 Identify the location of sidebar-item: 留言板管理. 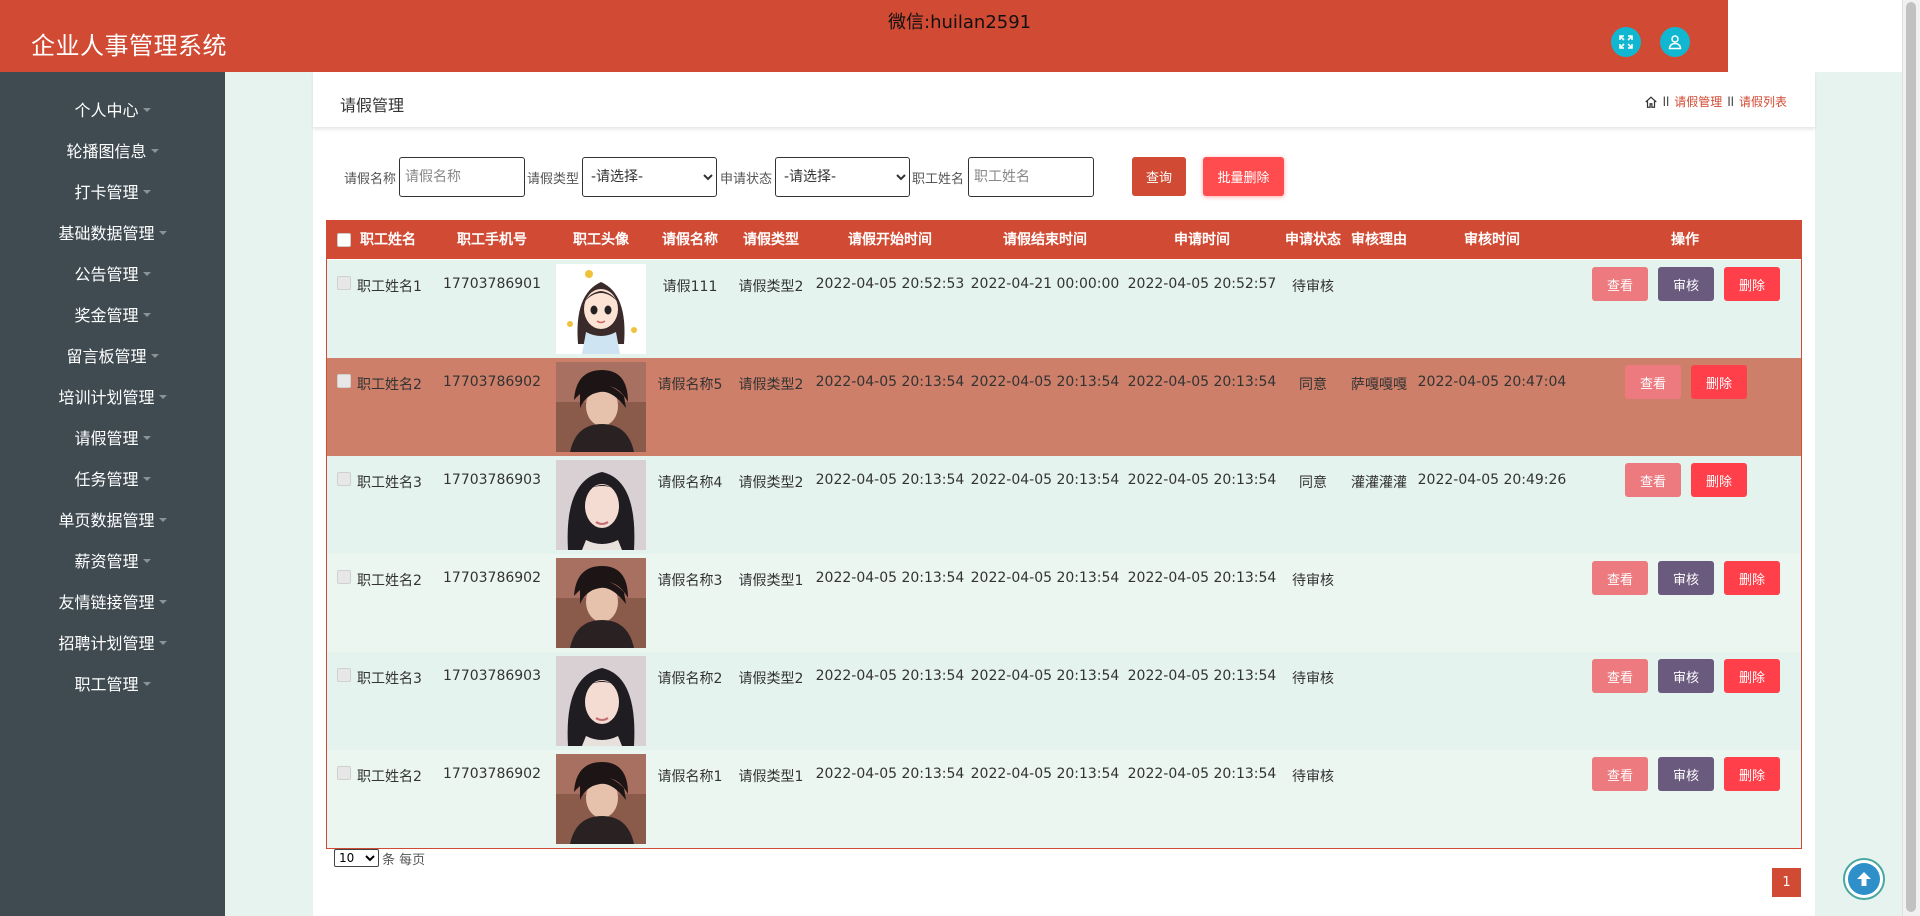
(112, 354).